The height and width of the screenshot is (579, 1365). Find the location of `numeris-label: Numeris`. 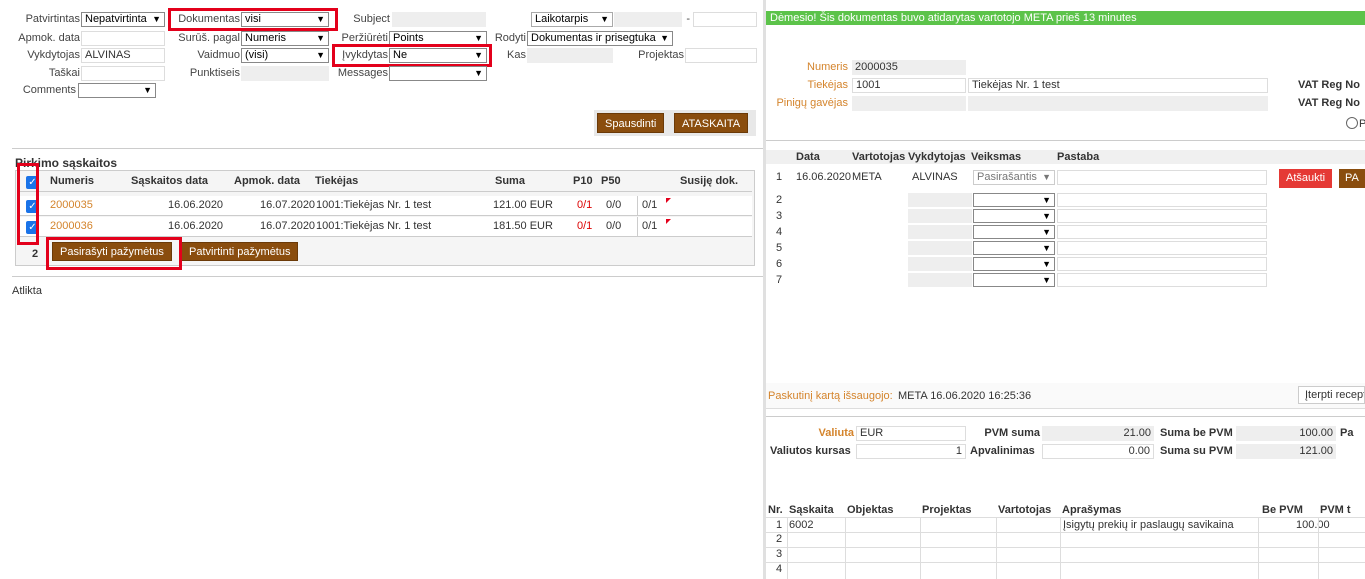

numeris-label: Numeris is located at coordinates (827, 67).